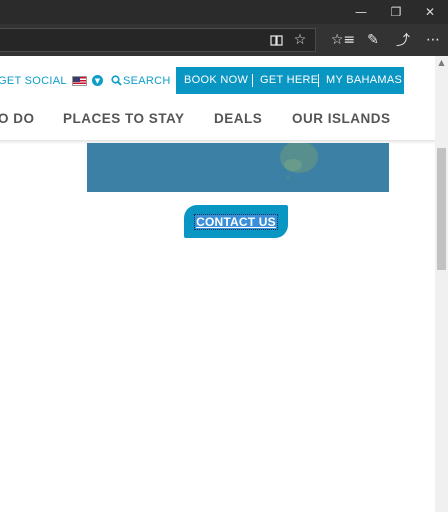  Describe the element at coordinates (224, 12) in the screenshot. I see `browser-title-bar: — ❐ ✕` at that location.